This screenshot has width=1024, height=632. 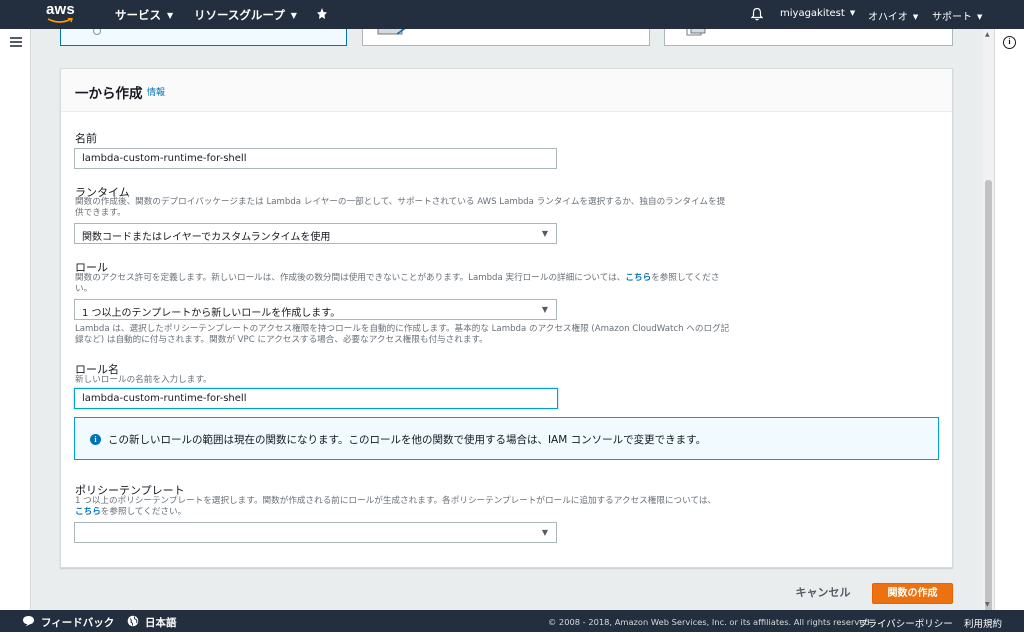 I want to click on runtime-description-line2: 供できます。, so click(x=100, y=213).